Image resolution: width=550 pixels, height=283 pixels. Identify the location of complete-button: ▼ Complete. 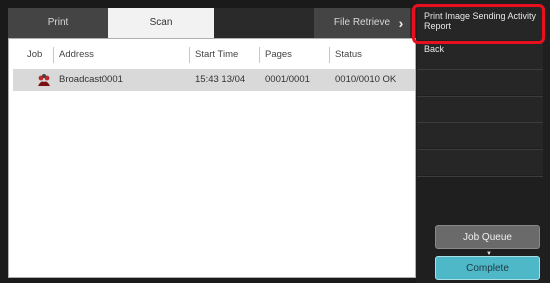
(487, 265).